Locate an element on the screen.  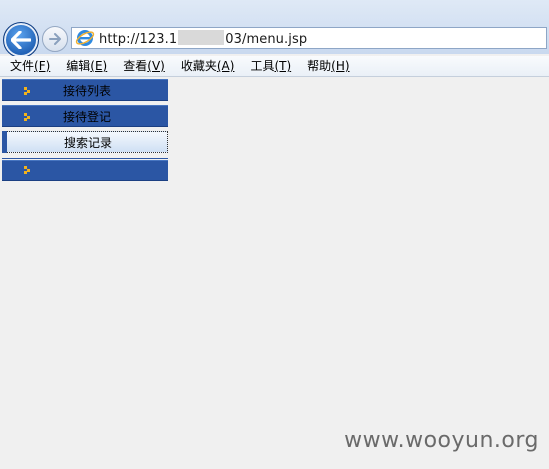
url-redaction is located at coordinates (201, 37).